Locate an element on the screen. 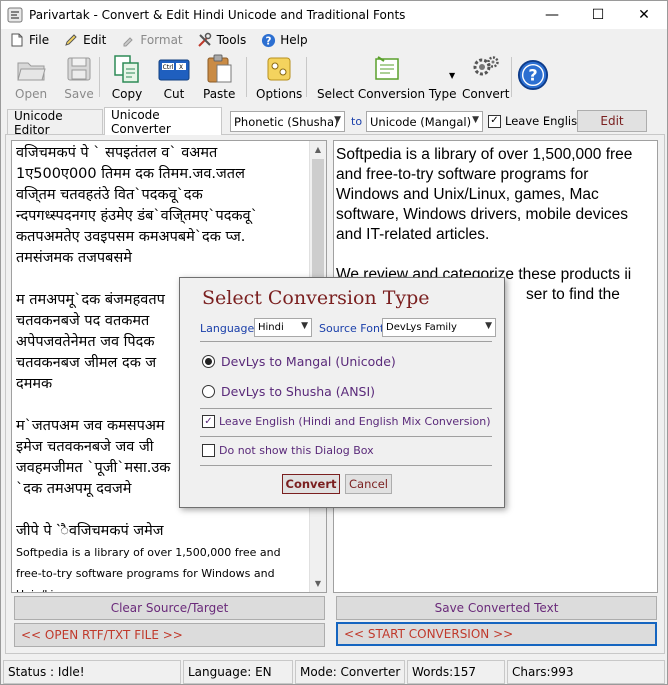  options-button: Options is located at coordinates (279, 77).